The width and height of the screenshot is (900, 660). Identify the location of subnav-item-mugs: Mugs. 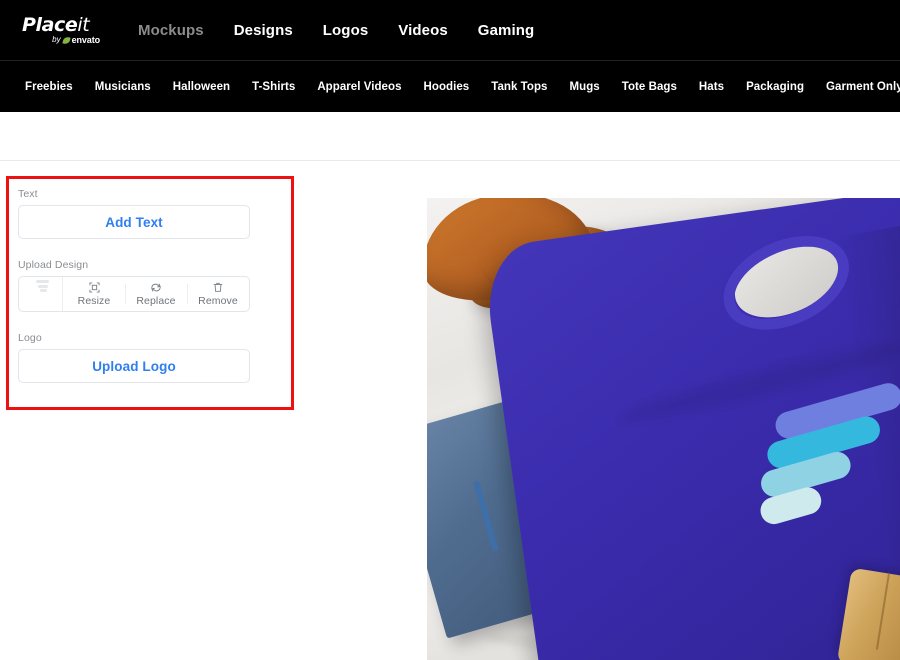
(585, 87).